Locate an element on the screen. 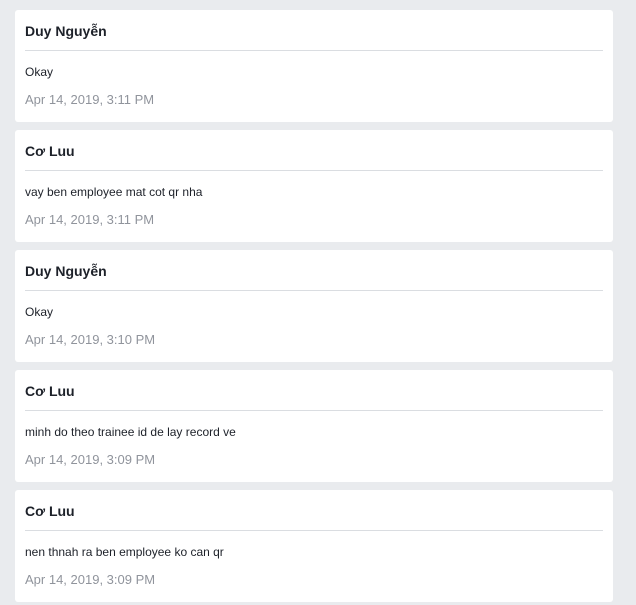  comment-message: minh do theo trainee id de lay record ve is located at coordinates (130, 432).